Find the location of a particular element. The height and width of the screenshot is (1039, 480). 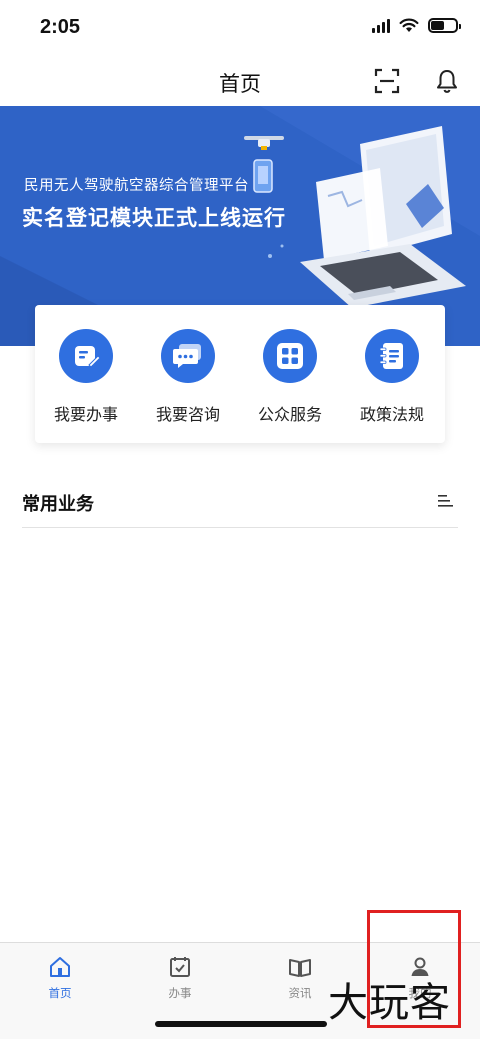

home-indicator is located at coordinates (241, 1024).